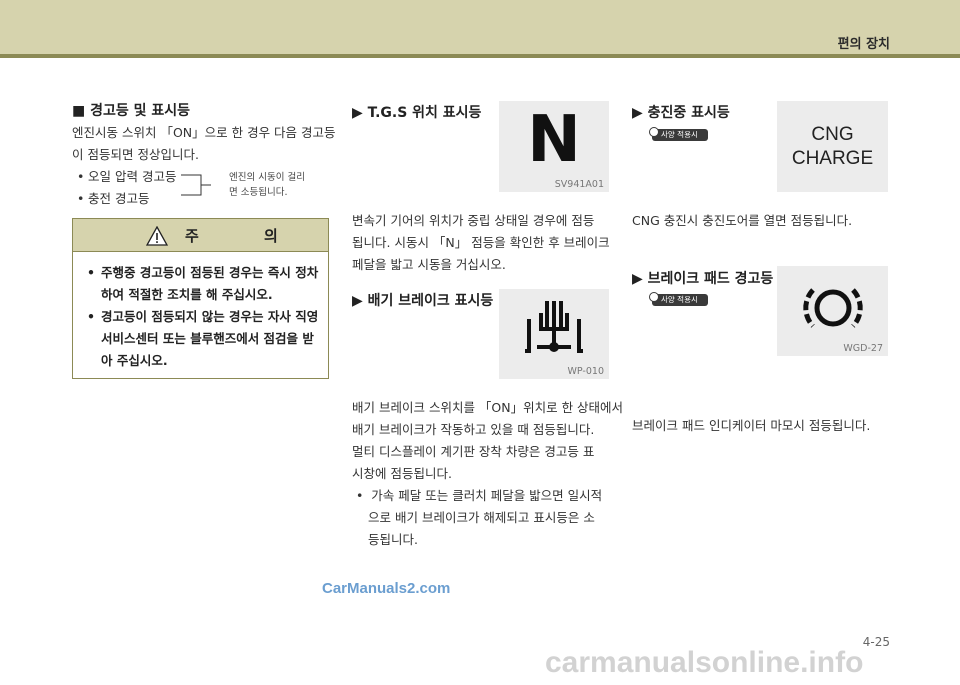  Describe the element at coordinates (554, 327) in the screenshot. I see `exhaust-brake-icon` at that location.